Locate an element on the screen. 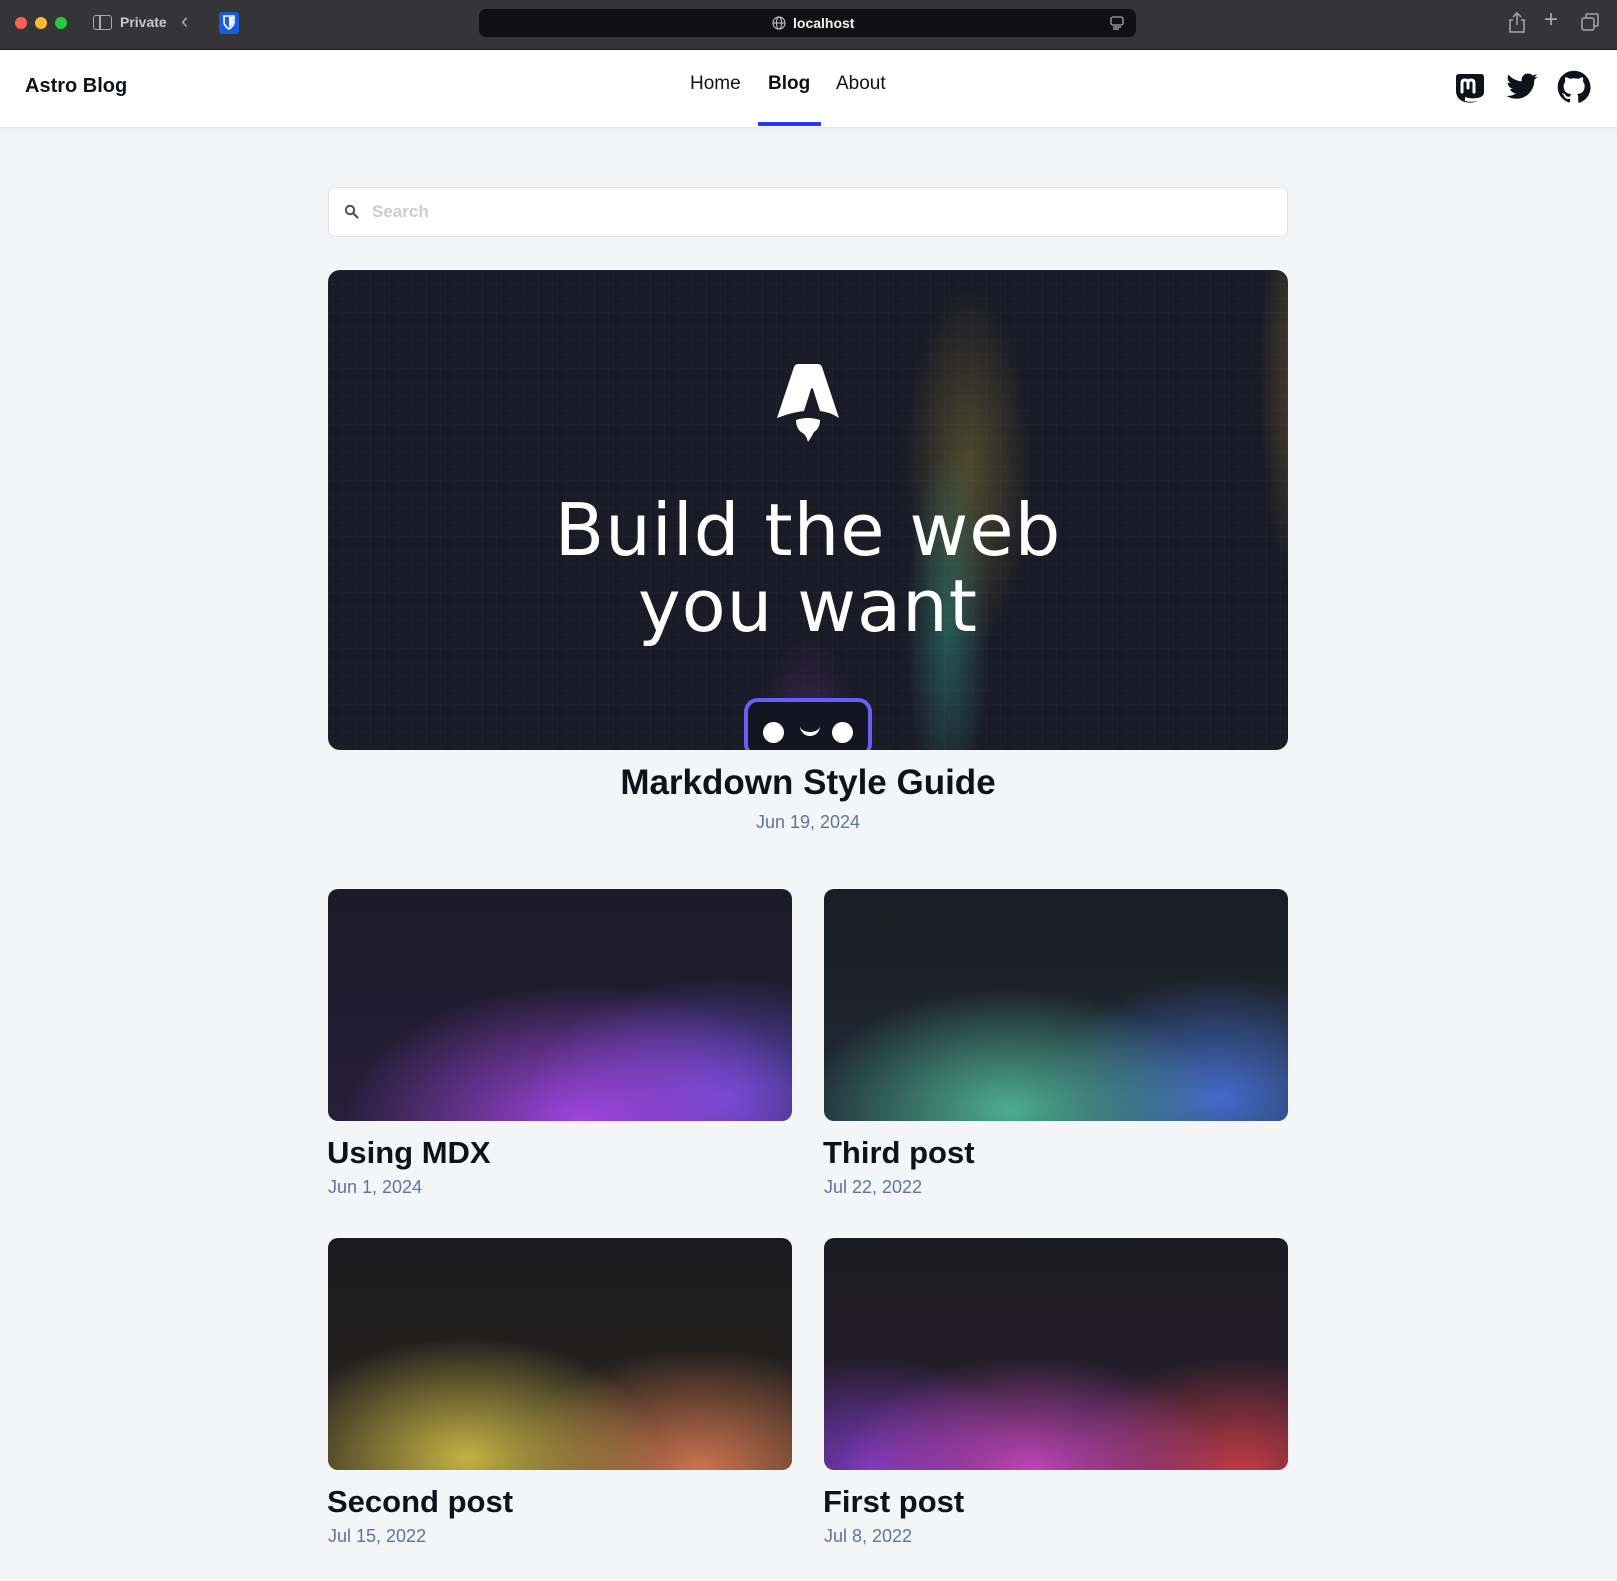 The height and width of the screenshot is (1581, 1617). search-input is located at coordinates (822, 212).